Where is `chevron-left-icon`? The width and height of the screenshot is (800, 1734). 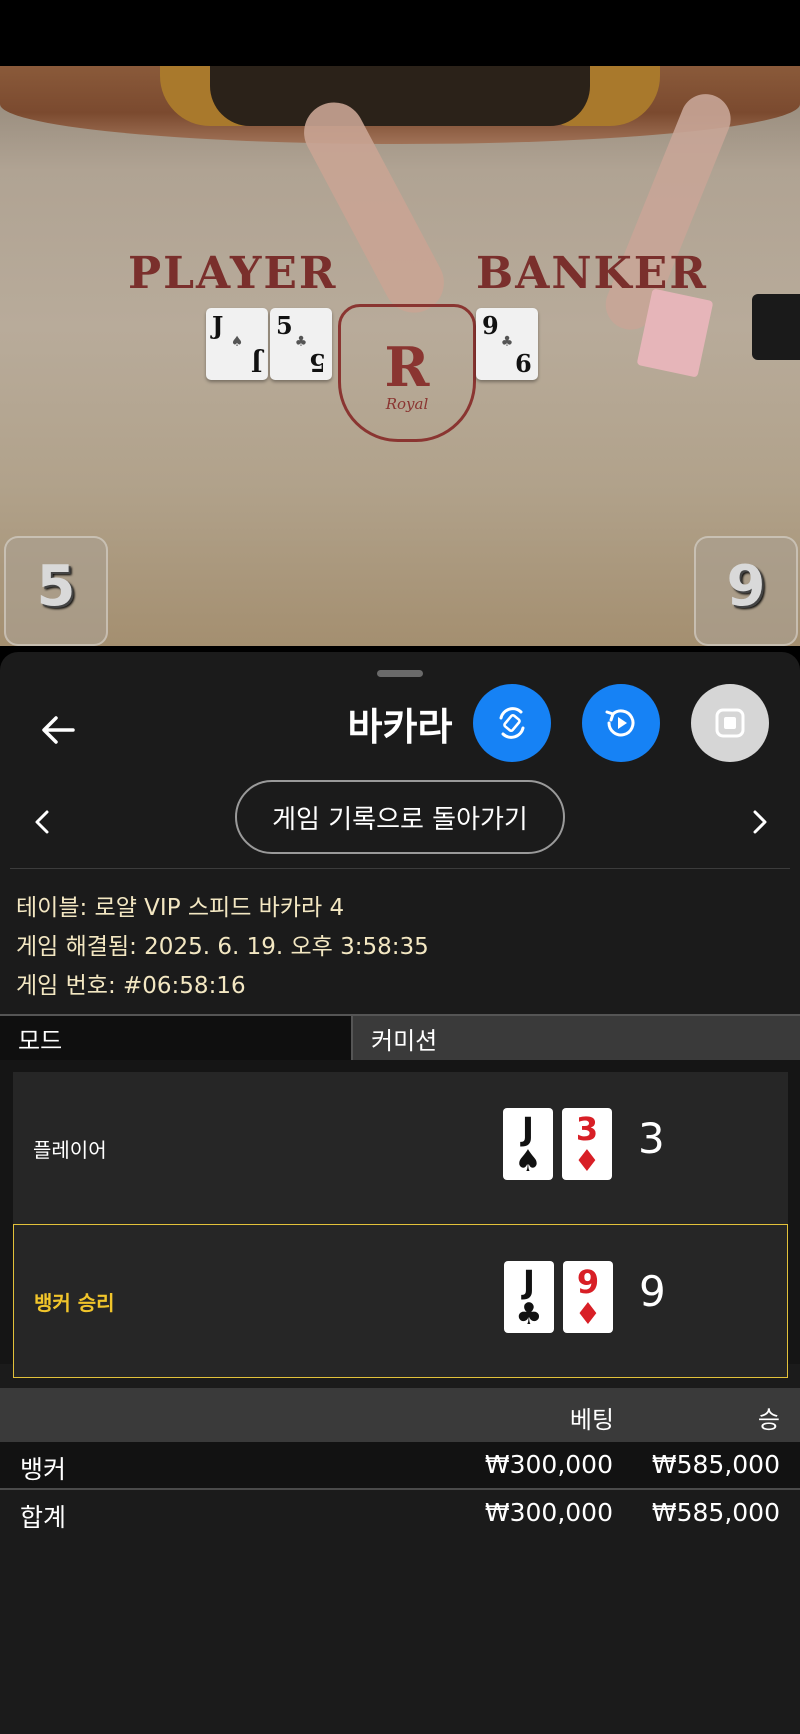
chevron-left-icon is located at coordinates (42, 822).